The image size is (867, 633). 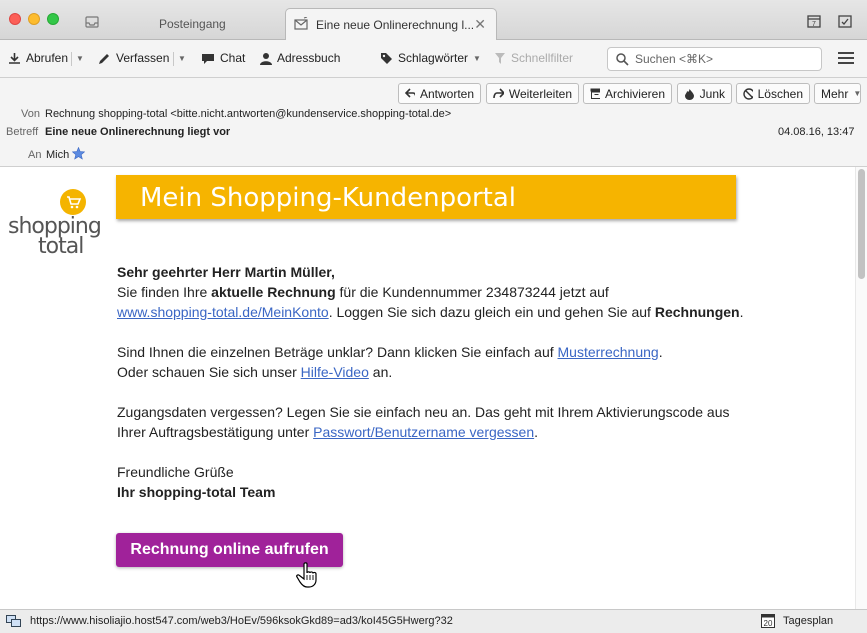 What do you see at coordinates (92, 22) in the screenshot?
I see `inbox-icon` at bounding box center [92, 22].